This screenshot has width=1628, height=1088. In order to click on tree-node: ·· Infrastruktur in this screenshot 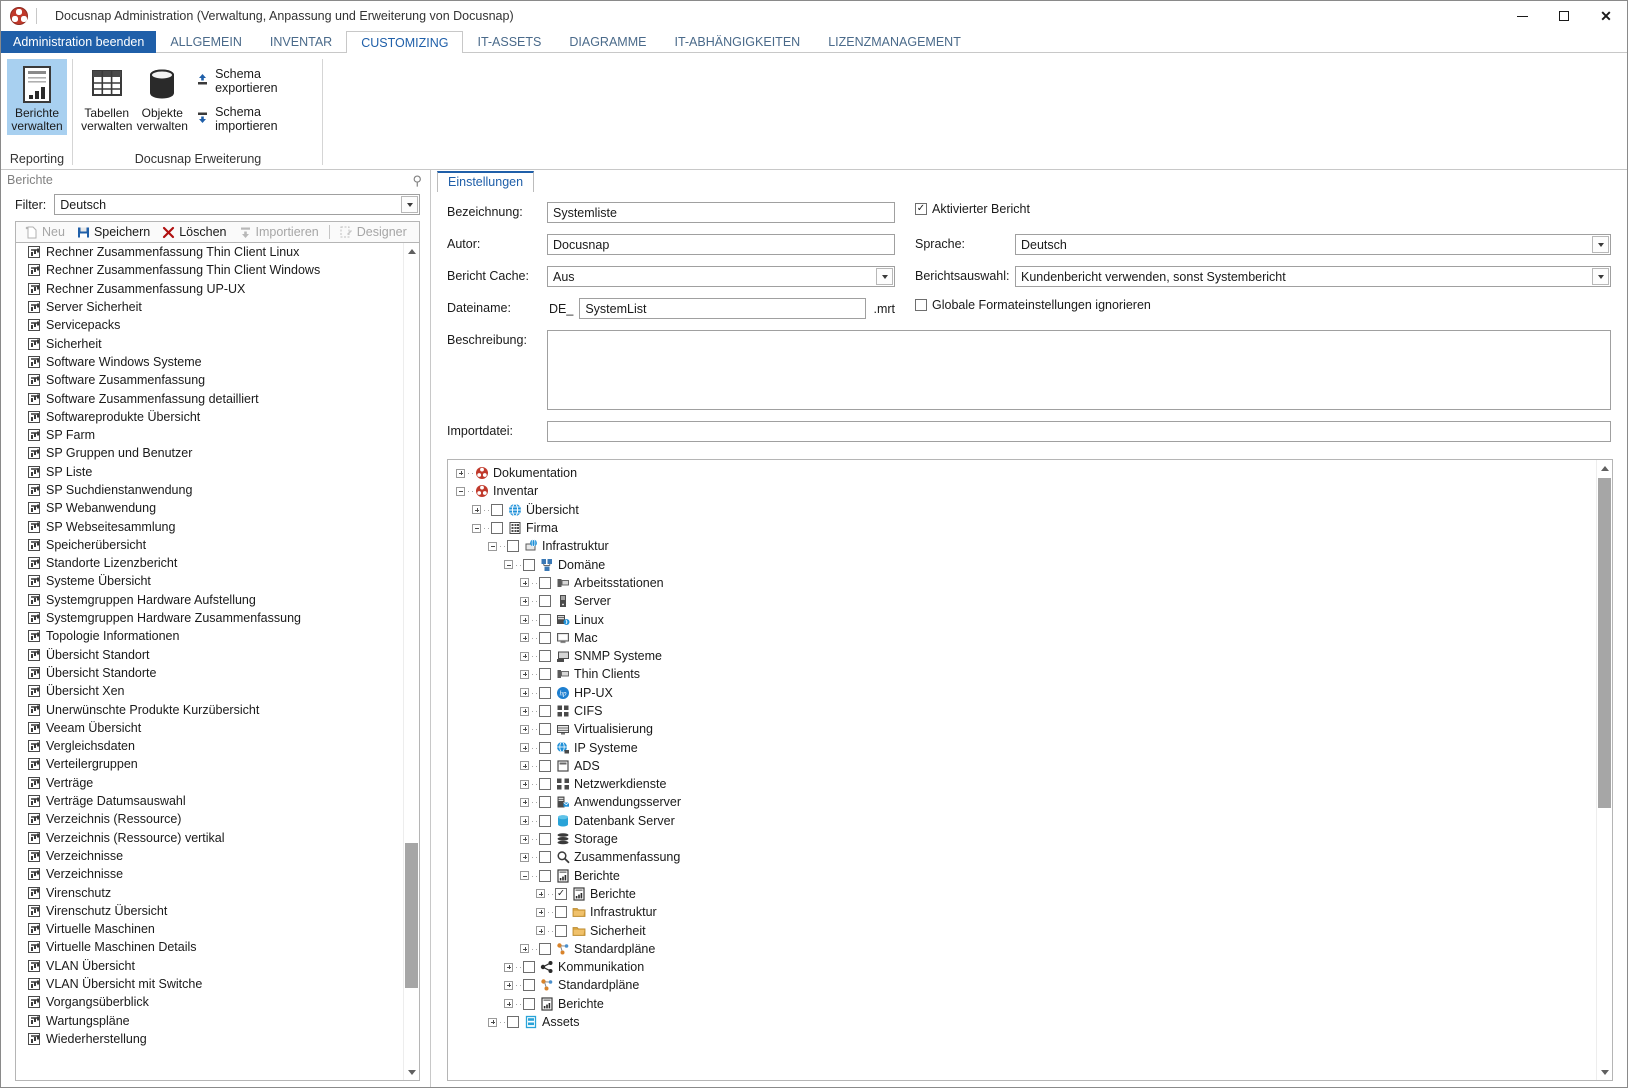, I will do `click(1022, 912)`.